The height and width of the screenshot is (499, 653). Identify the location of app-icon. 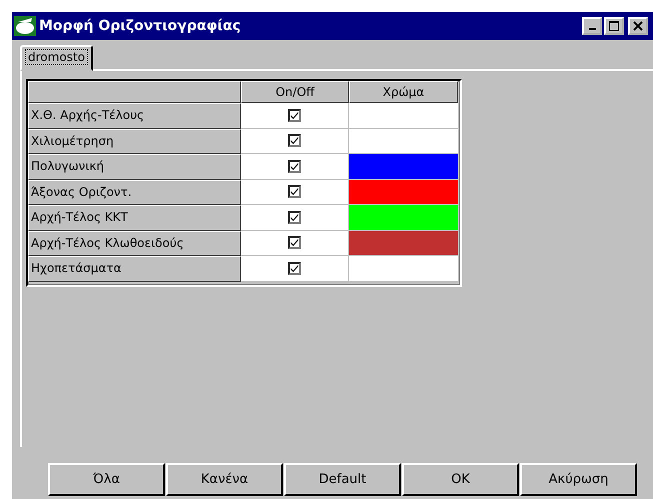
(25, 26).